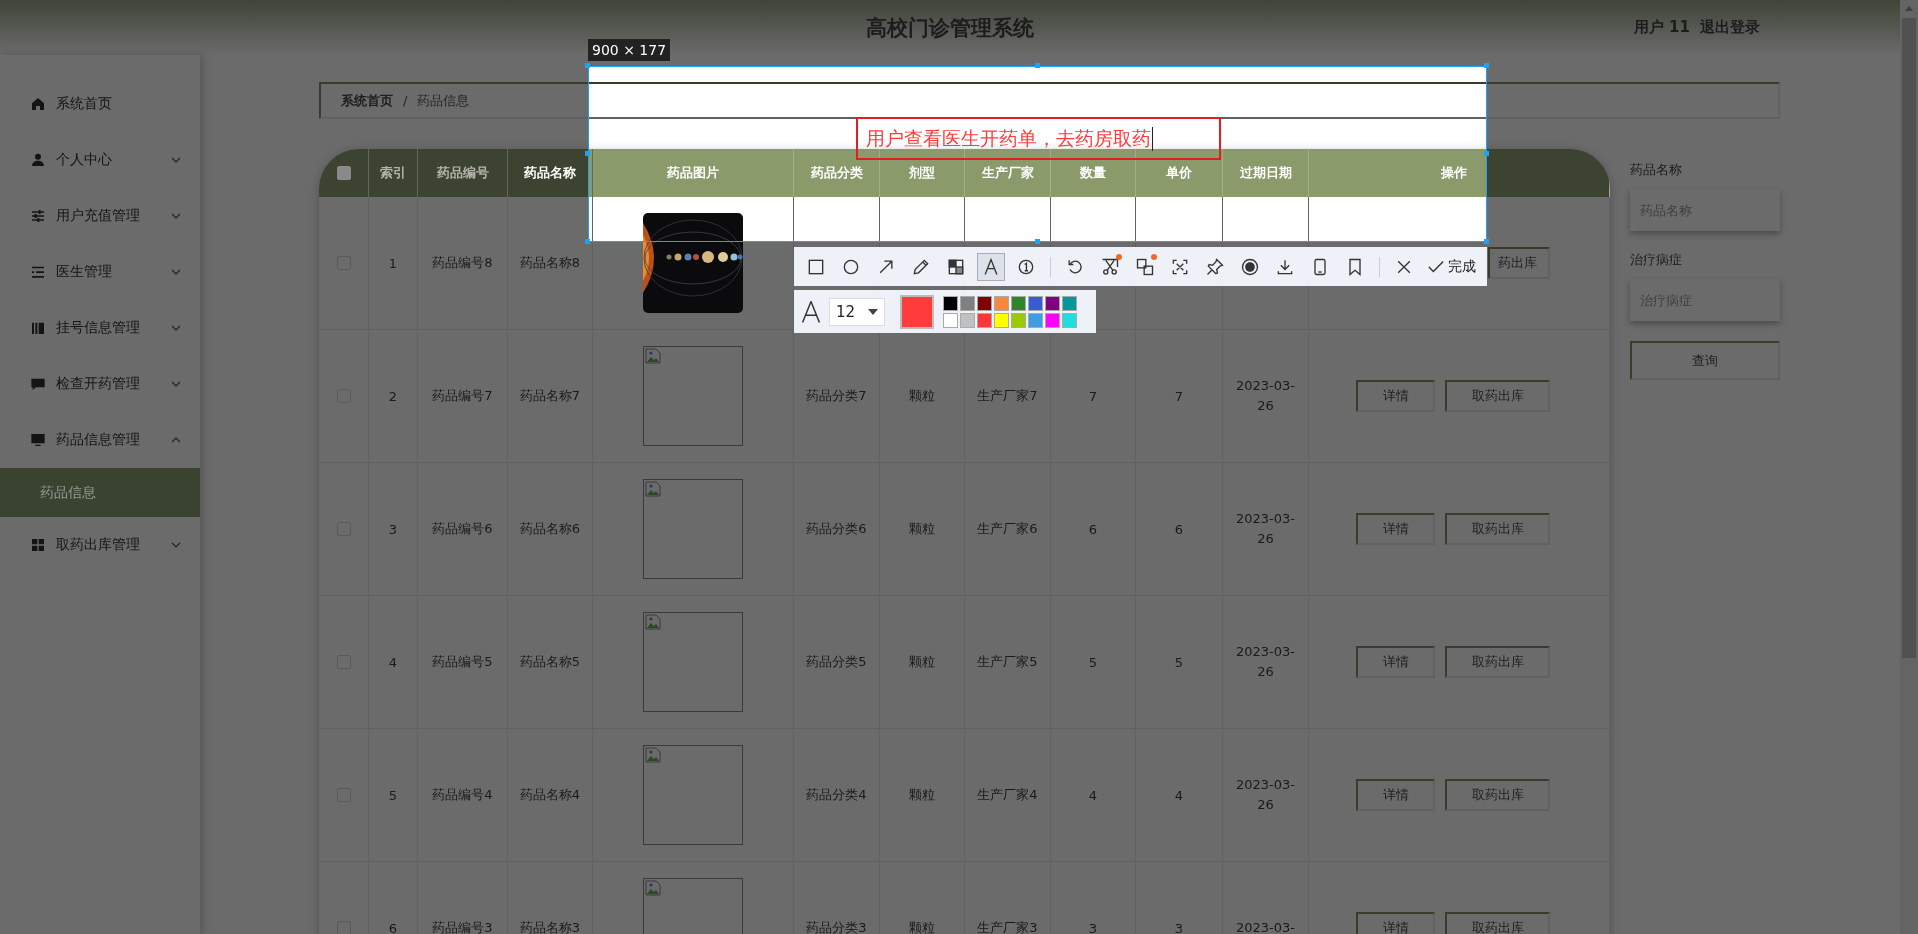  What do you see at coordinates (950, 28) in the screenshot?
I see `app-title: 高校门诊管理系统` at bounding box center [950, 28].